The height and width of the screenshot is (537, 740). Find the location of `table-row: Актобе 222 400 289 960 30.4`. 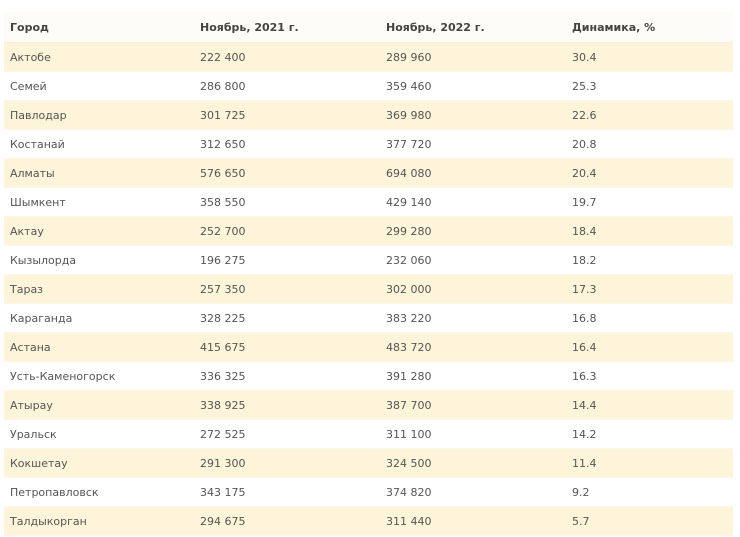

table-row: Актобе 222 400 289 960 30.4 is located at coordinates (368, 57).